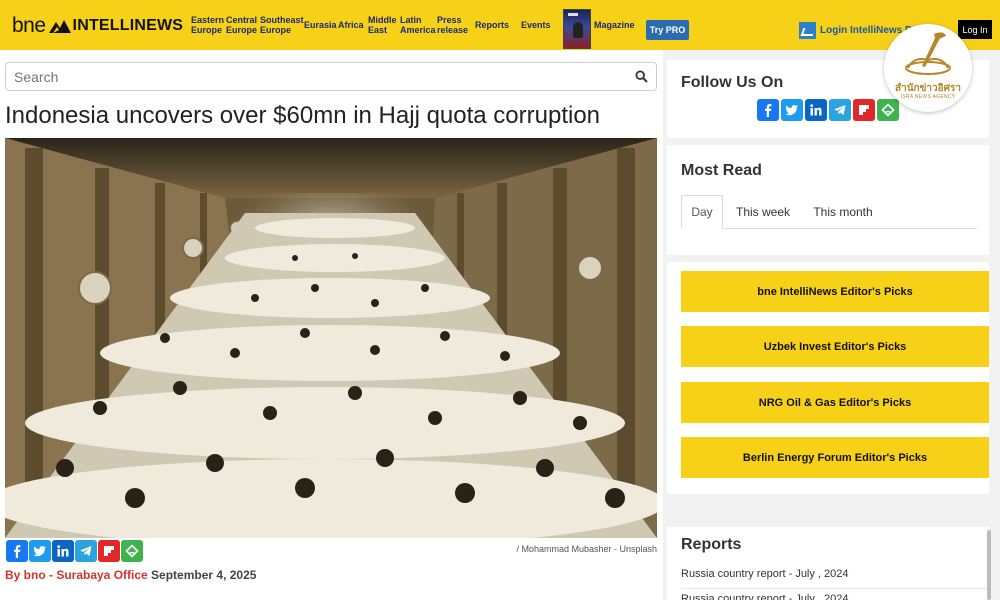 This screenshot has height=600, width=1000. Describe the element at coordinates (586, 549) in the screenshot. I see `photo-credit: / Mohammad Mubasher - Unsplash` at that location.